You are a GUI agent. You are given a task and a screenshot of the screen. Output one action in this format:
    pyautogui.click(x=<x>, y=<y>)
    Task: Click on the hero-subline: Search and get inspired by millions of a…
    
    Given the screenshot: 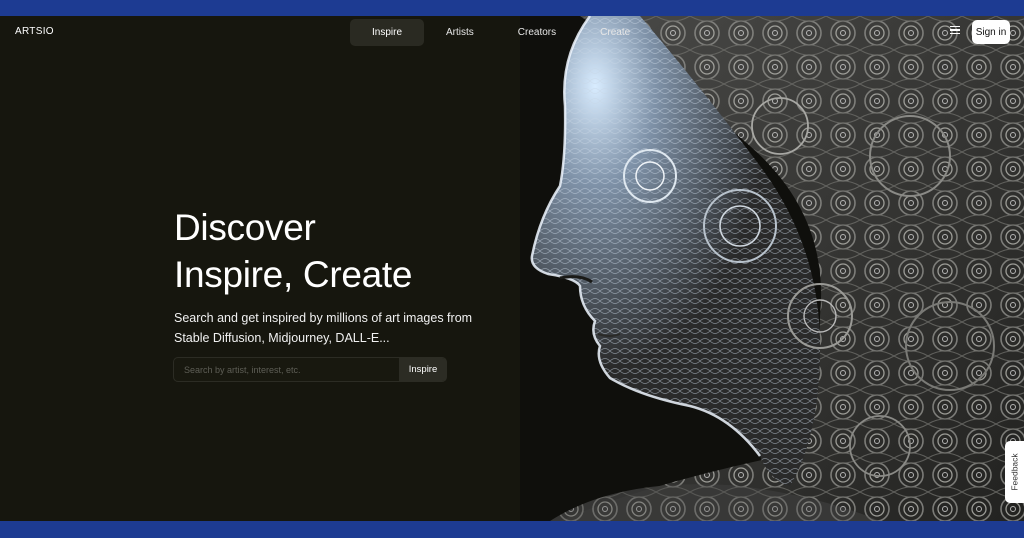 What is the action you would take?
    pyautogui.click(x=323, y=328)
    